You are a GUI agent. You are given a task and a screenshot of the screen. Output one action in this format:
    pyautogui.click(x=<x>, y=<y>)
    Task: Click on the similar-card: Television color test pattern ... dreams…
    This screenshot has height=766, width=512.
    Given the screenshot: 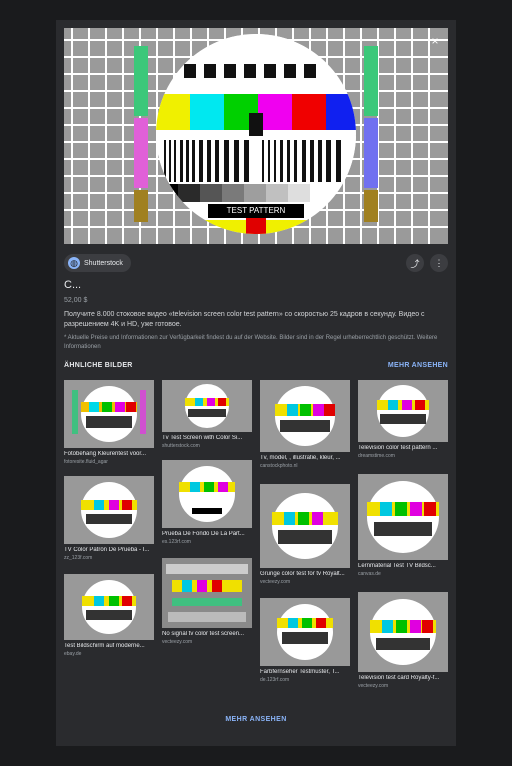 What is the action you would take?
    pyautogui.click(x=403, y=419)
    